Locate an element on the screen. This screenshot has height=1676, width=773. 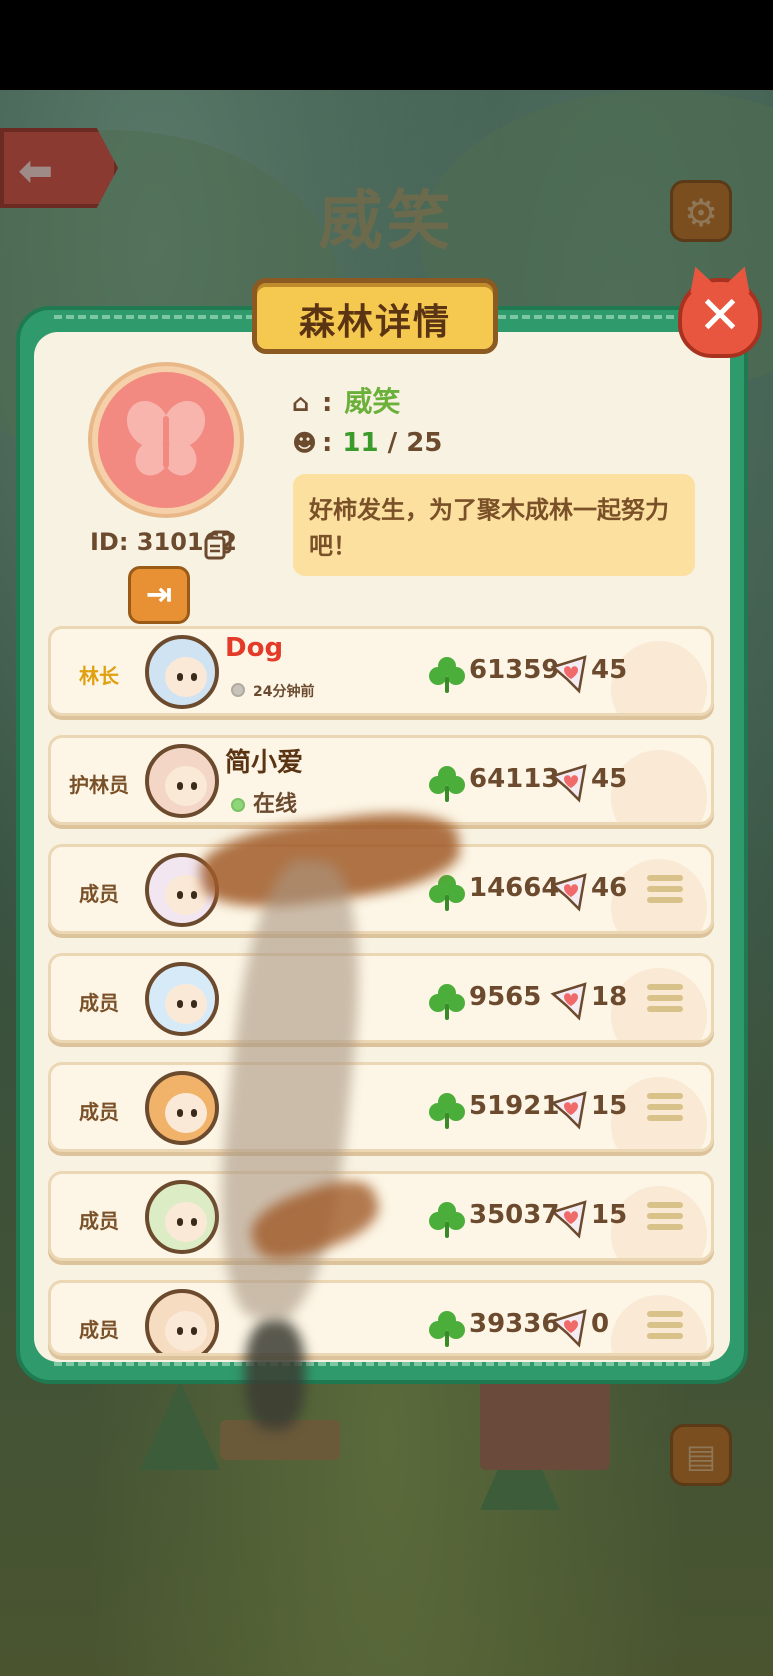
member-row: 成员 51921 15 is located at coordinates (381, 1107).